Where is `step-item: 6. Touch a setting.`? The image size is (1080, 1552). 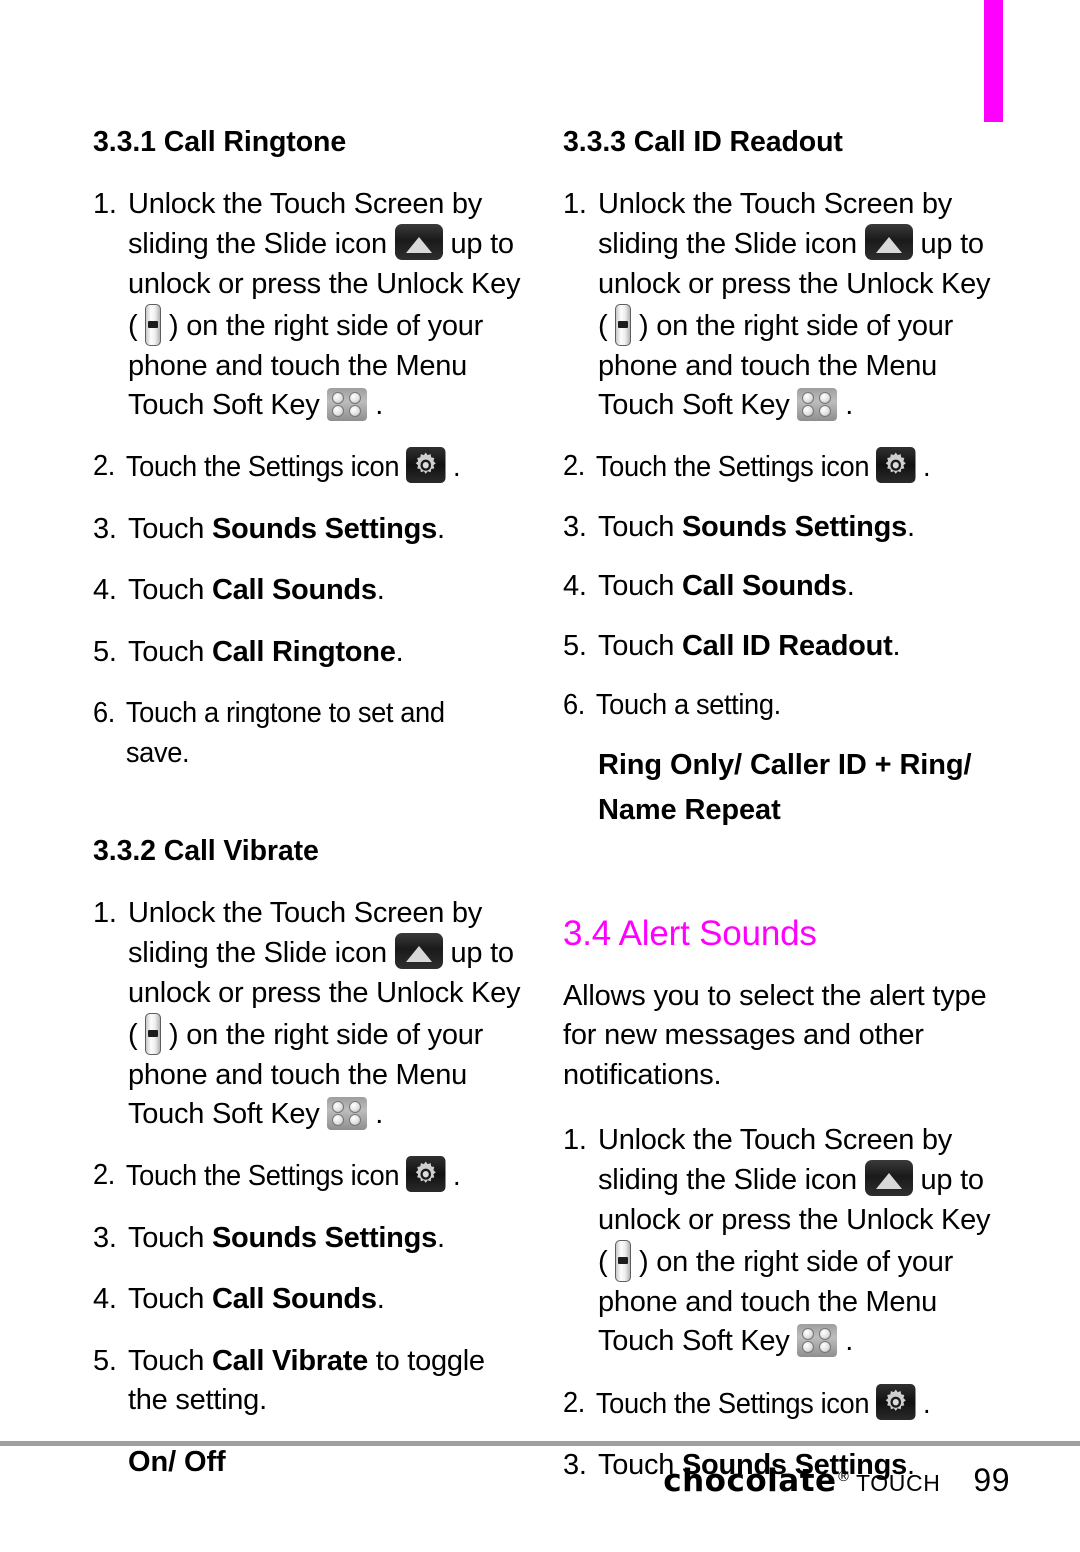 step-item: 6. Touch a setting. is located at coordinates (764, 705).